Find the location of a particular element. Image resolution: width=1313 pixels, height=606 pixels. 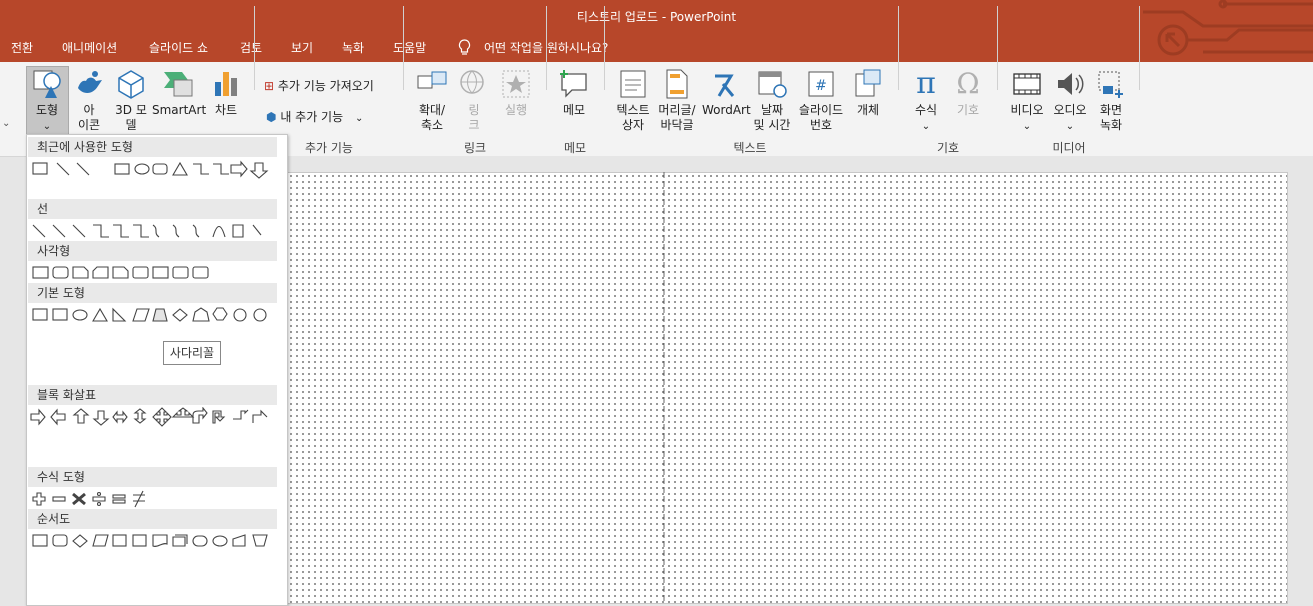

ruler is located at coordinates (800, 163).